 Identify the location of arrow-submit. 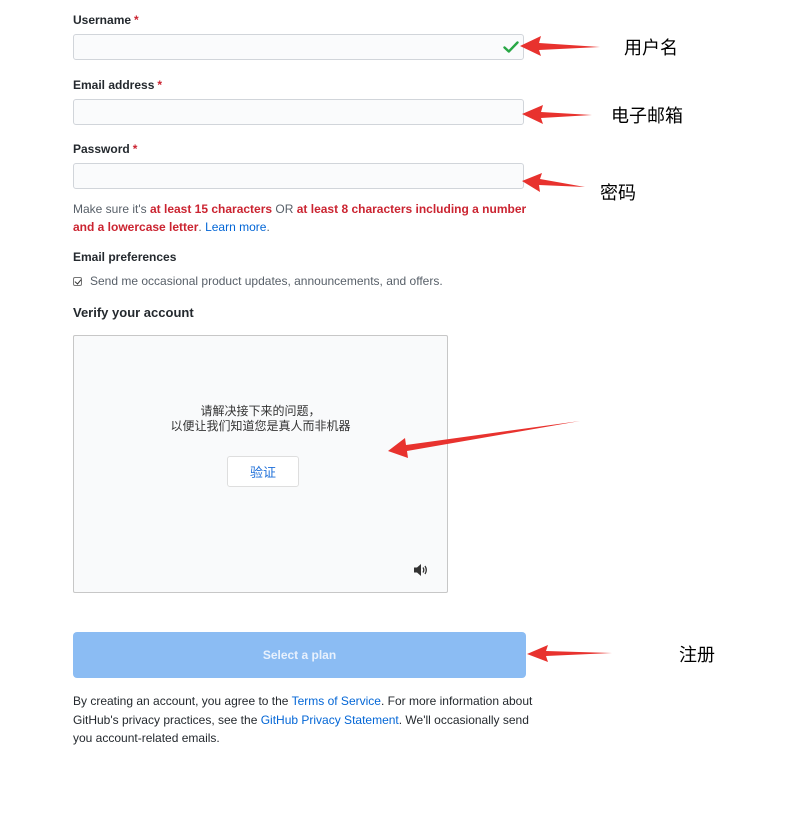
(569, 653).